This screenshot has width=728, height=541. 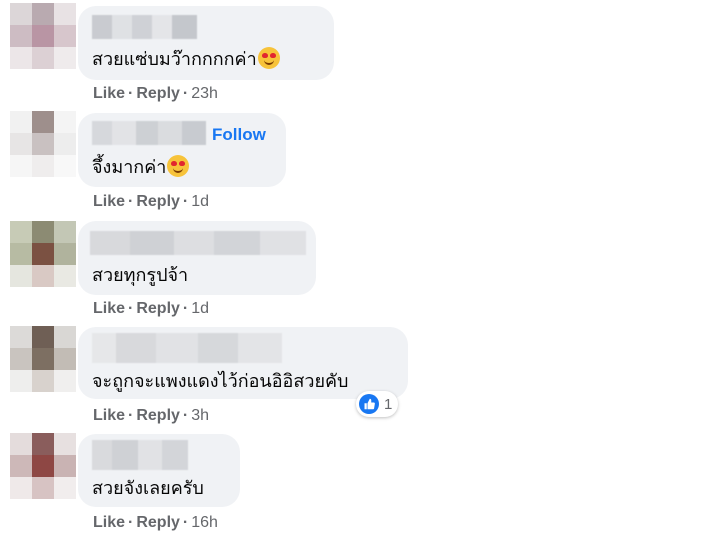 What do you see at coordinates (141, 166) in the screenshot?
I see `comment-text: จึ้งมากค่า` at bounding box center [141, 166].